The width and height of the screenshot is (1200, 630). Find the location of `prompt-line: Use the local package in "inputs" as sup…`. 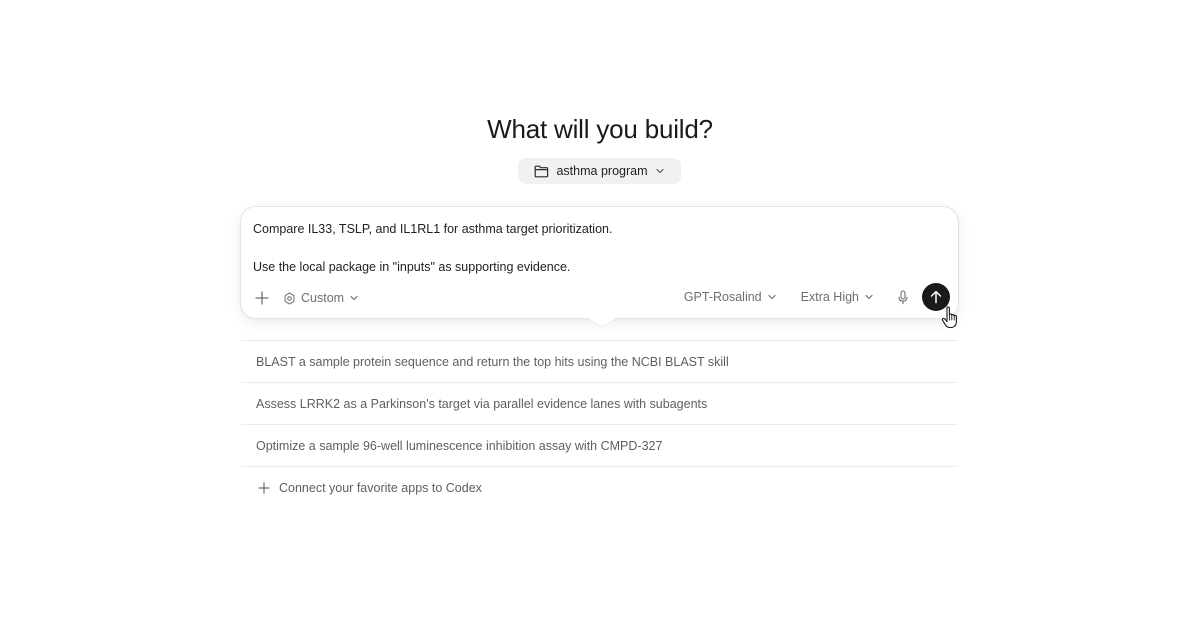

prompt-line: Use the local package in "inputs" as sup… is located at coordinates (412, 267).